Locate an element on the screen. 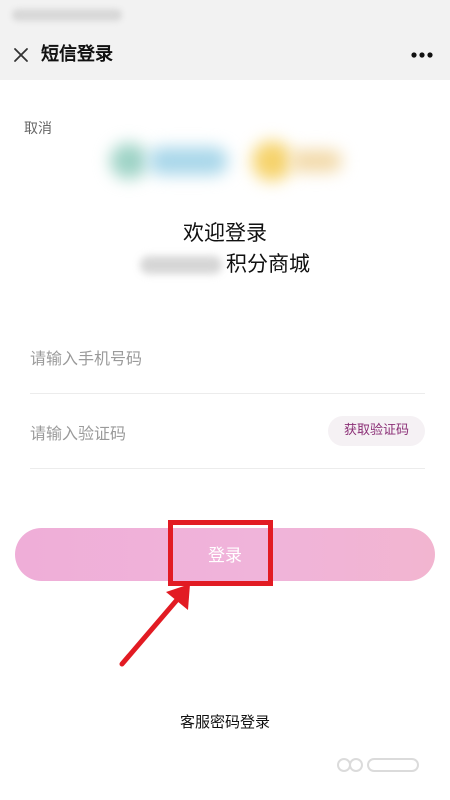 The height and width of the screenshot is (800, 450). blurred-shop-name is located at coordinates (181, 265).